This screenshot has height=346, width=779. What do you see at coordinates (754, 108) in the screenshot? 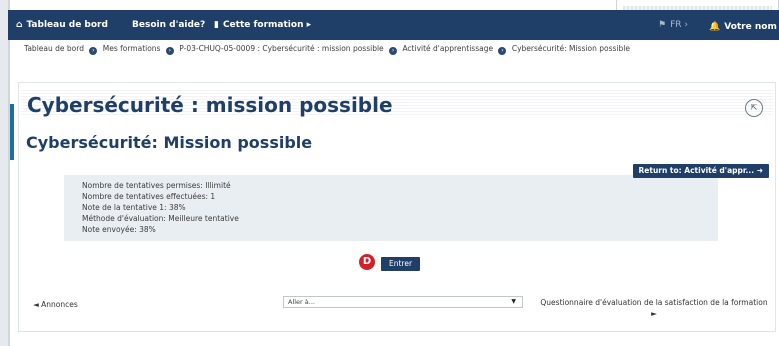
I see `expand-icon: ⇱` at bounding box center [754, 108].